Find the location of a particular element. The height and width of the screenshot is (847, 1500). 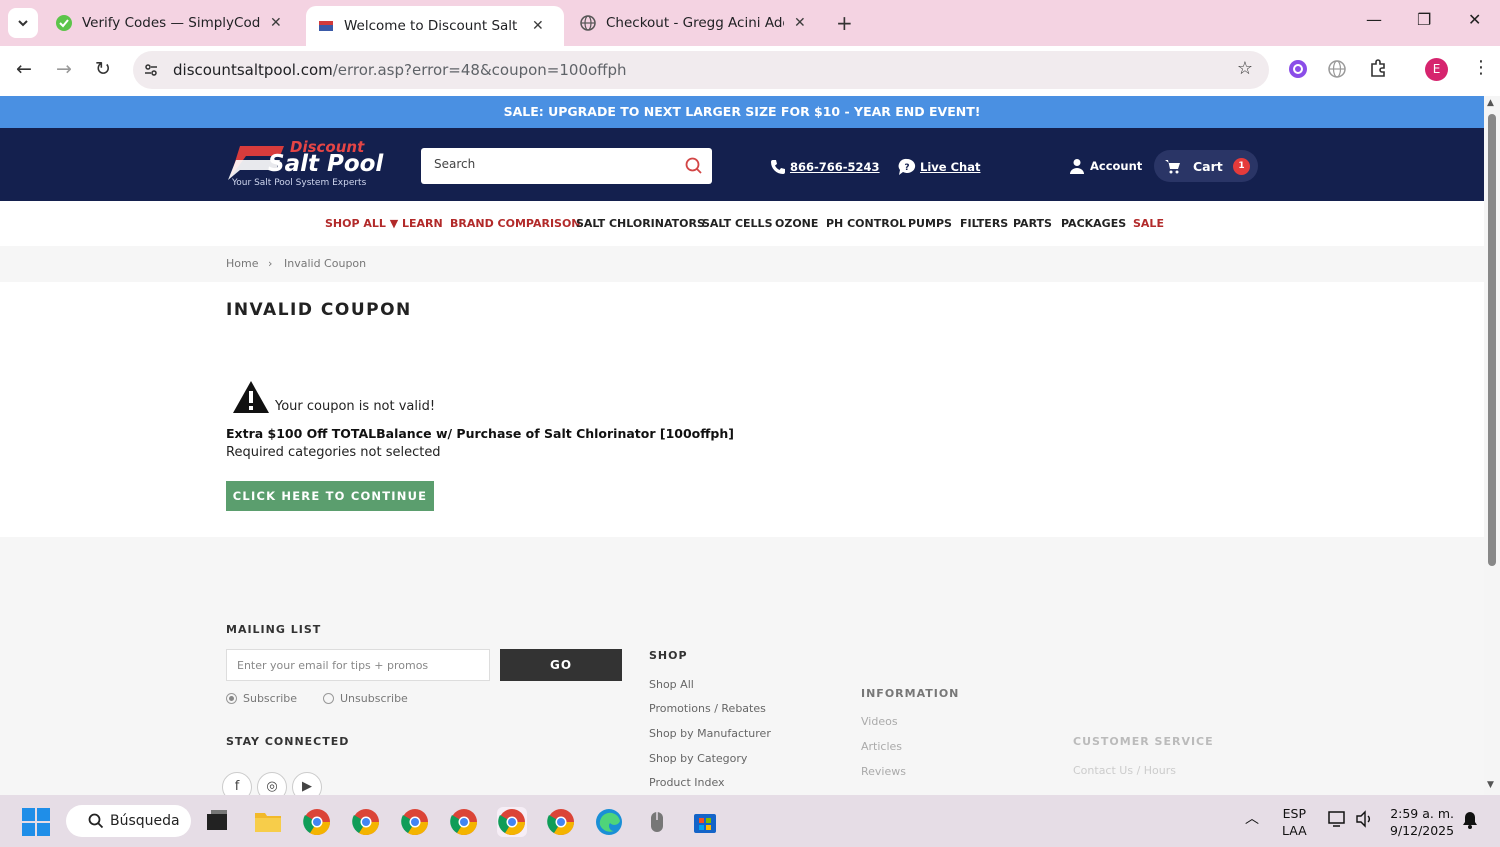

bookmark-star-icon: ☆ is located at coordinates (1245, 68).